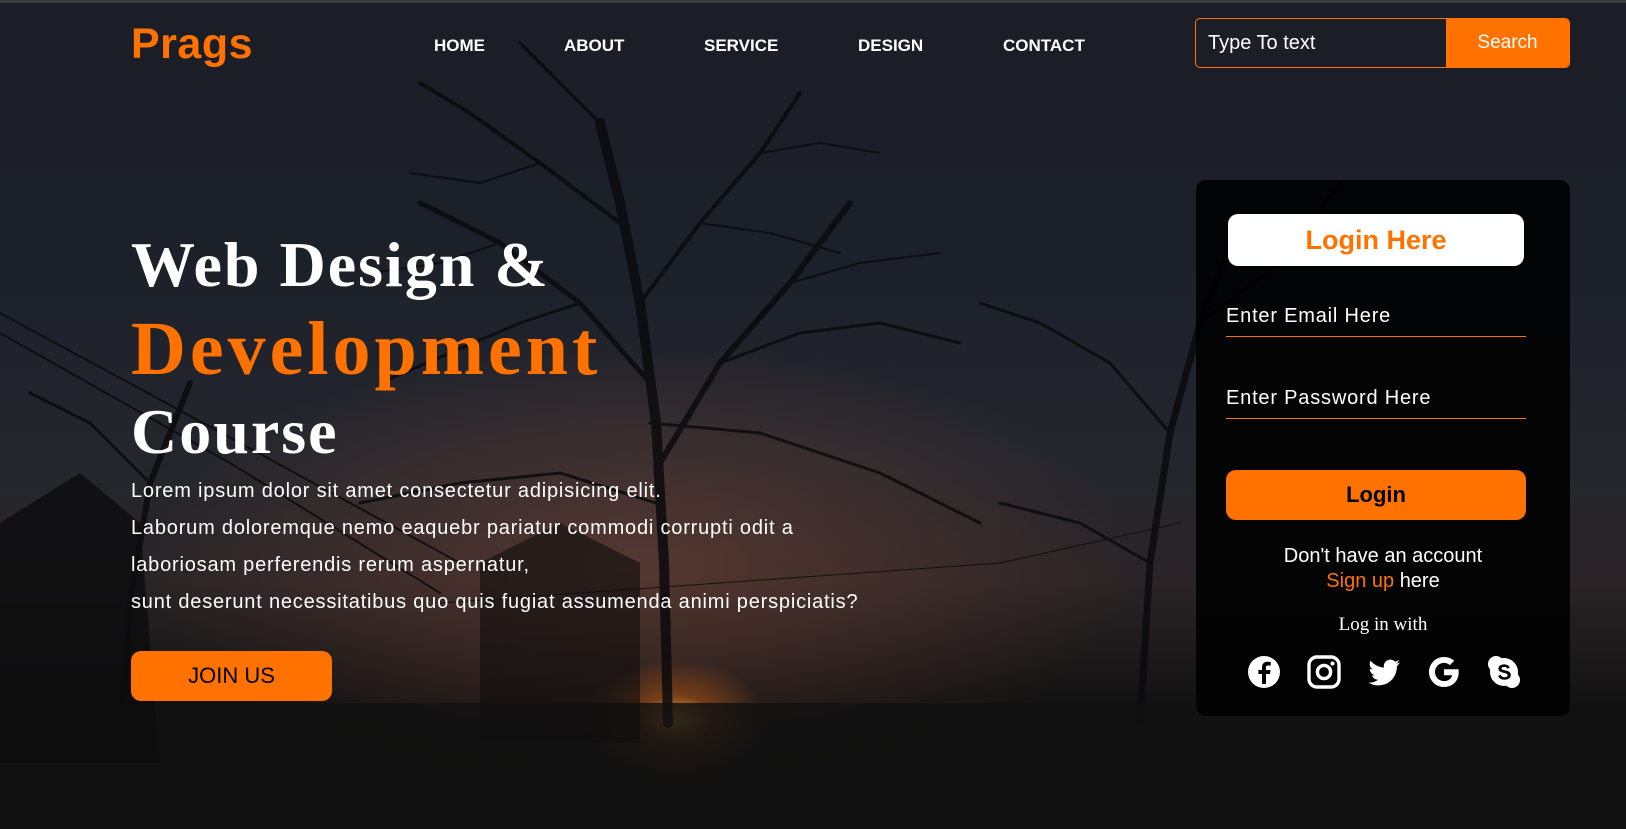 This screenshot has height=829, width=1626. What do you see at coordinates (1383, 556) in the screenshot?
I see `no-account-text: Don't have an account` at bounding box center [1383, 556].